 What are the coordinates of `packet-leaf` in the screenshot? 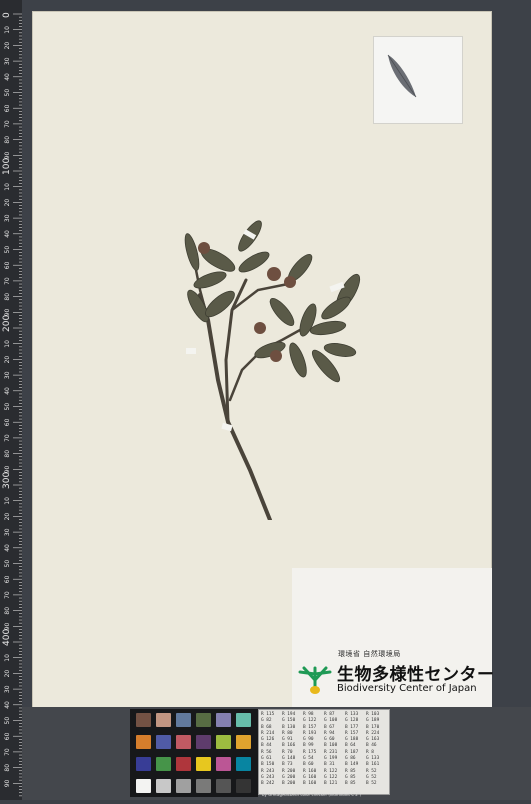 It's located at (402, 76).